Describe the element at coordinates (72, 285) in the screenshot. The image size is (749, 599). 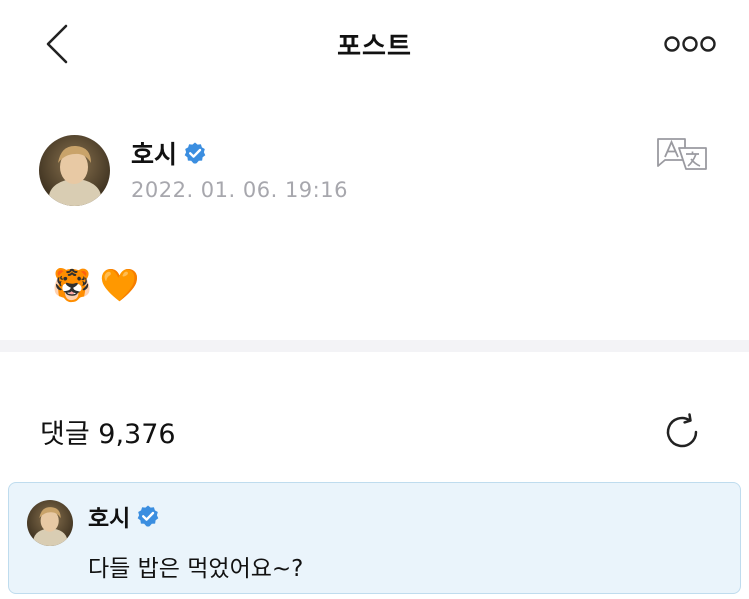
I see `tiger-emoji: 🐯` at that location.